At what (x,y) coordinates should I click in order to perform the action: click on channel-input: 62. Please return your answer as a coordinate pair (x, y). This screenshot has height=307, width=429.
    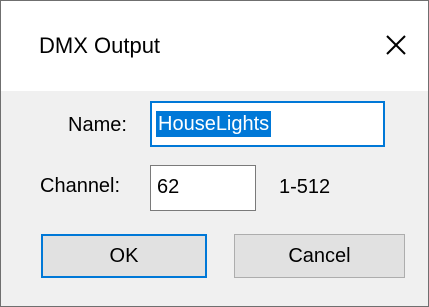
    Looking at the image, I should click on (203, 188).